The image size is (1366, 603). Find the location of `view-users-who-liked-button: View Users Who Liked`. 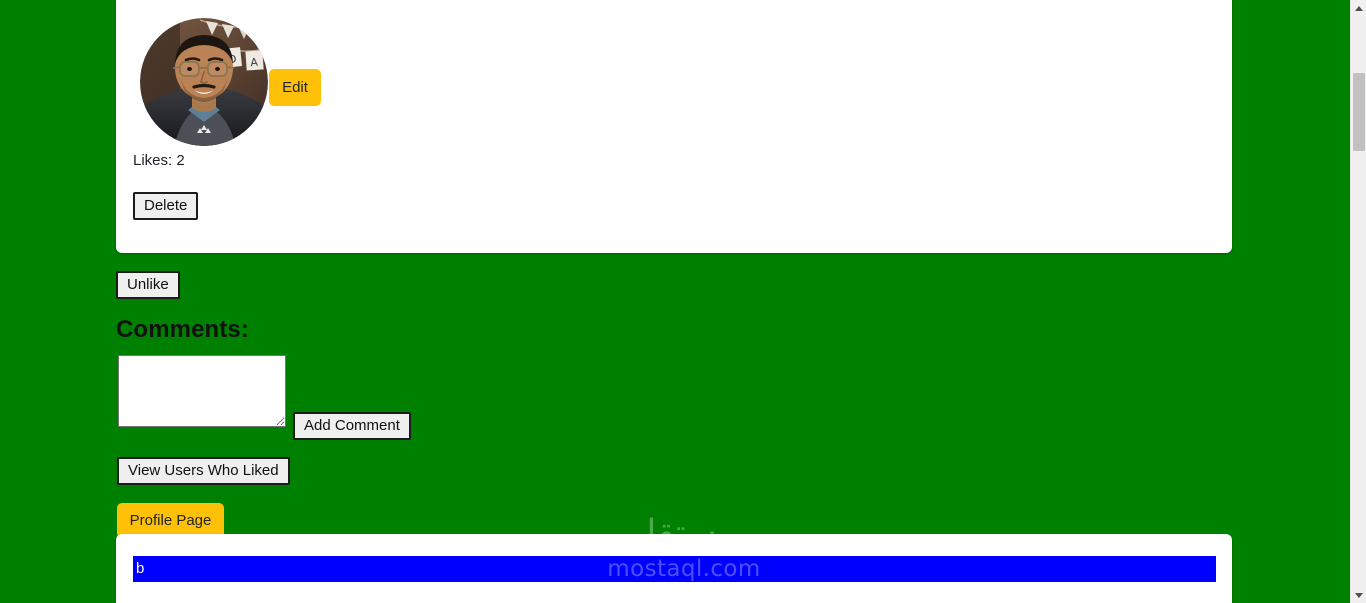

view-users-who-liked-button: View Users Who Liked is located at coordinates (203, 471).